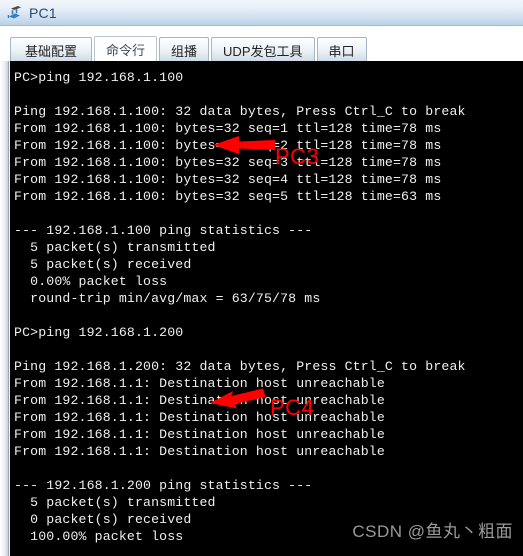  Describe the element at coordinates (163, 485) in the screenshot. I see `terminal-line: --- 192.168.1.200 ping statistics ---` at that location.